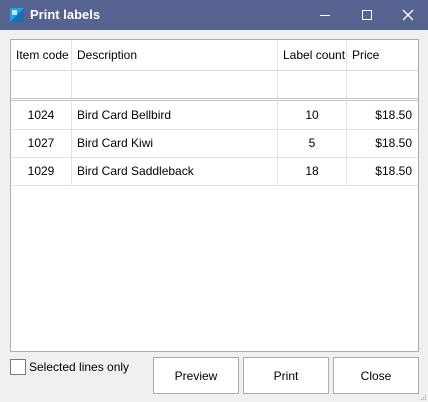 This screenshot has height=402, width=428. Describe the element at coordinates (312, 171) in the screenshot. I see `label-count-cell: 18` at that location.